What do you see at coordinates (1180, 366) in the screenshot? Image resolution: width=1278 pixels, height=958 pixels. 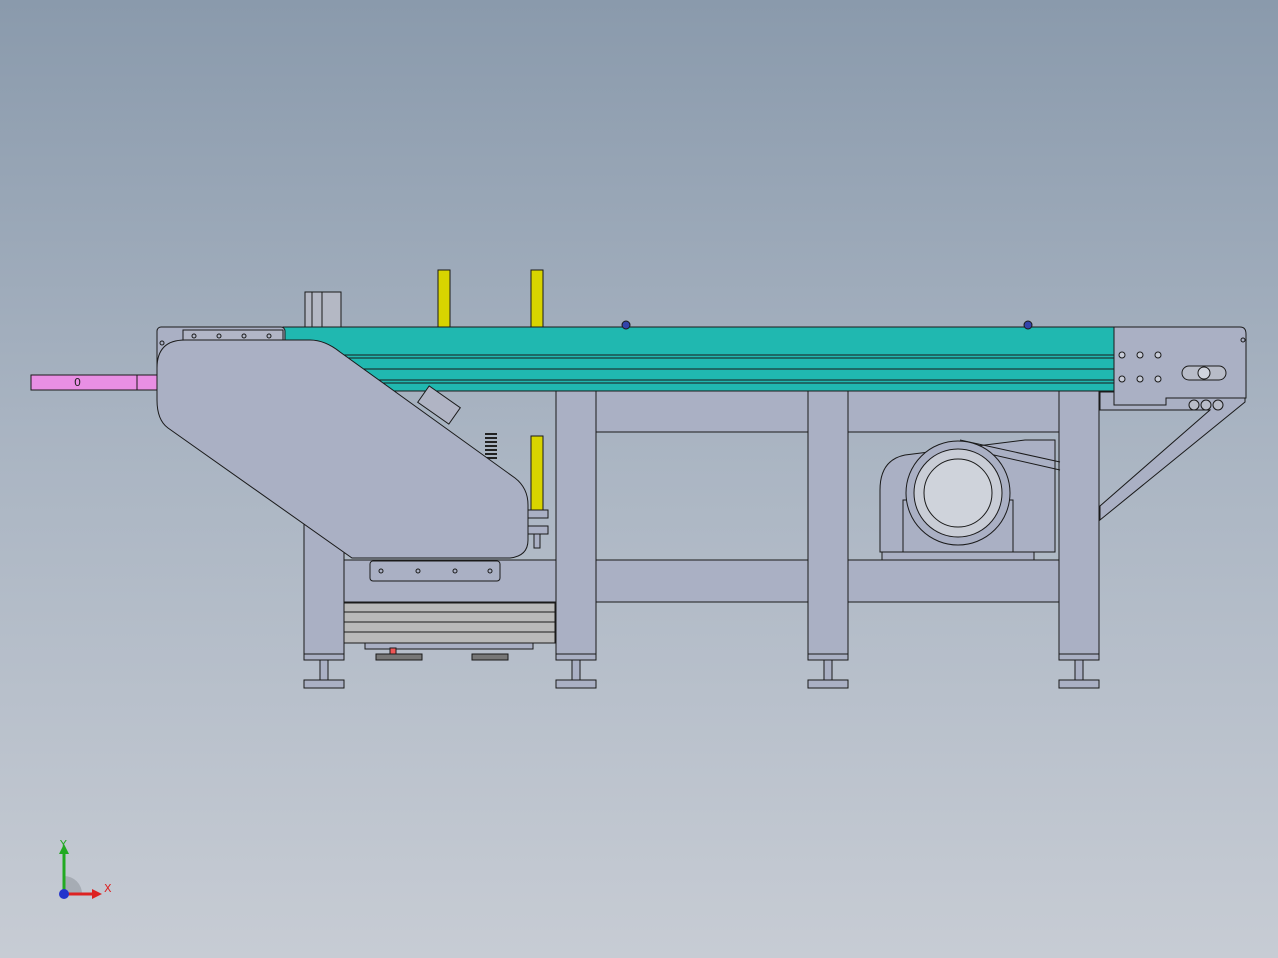 I see `right-end-plate` at bounding box center [1180, 366].